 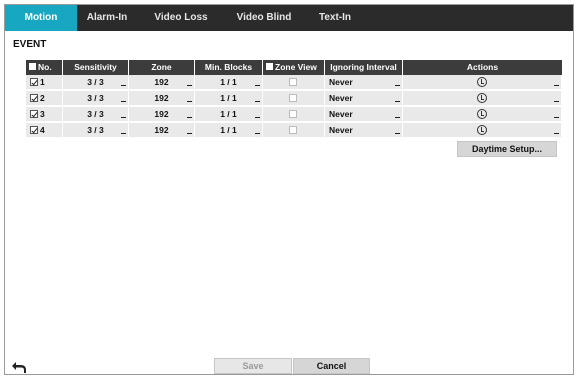 I want to click on row-number: 4, so click(x=42, y=130).